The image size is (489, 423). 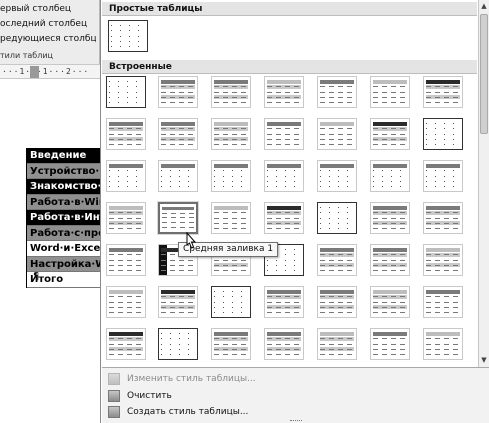 I want to click on clear-table-style-item: Очистить, so click(x=295, y=396).